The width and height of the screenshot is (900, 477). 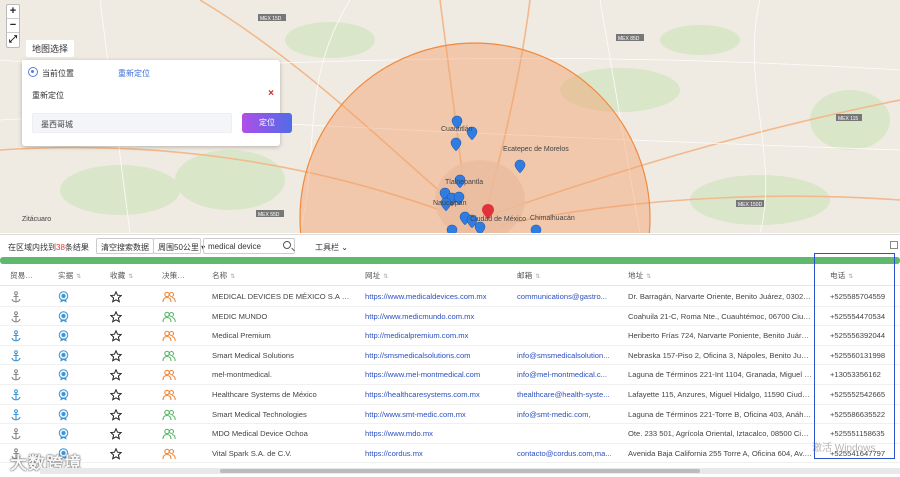 I want to click on zoom-out-button: −, so click(x=13, y=26).